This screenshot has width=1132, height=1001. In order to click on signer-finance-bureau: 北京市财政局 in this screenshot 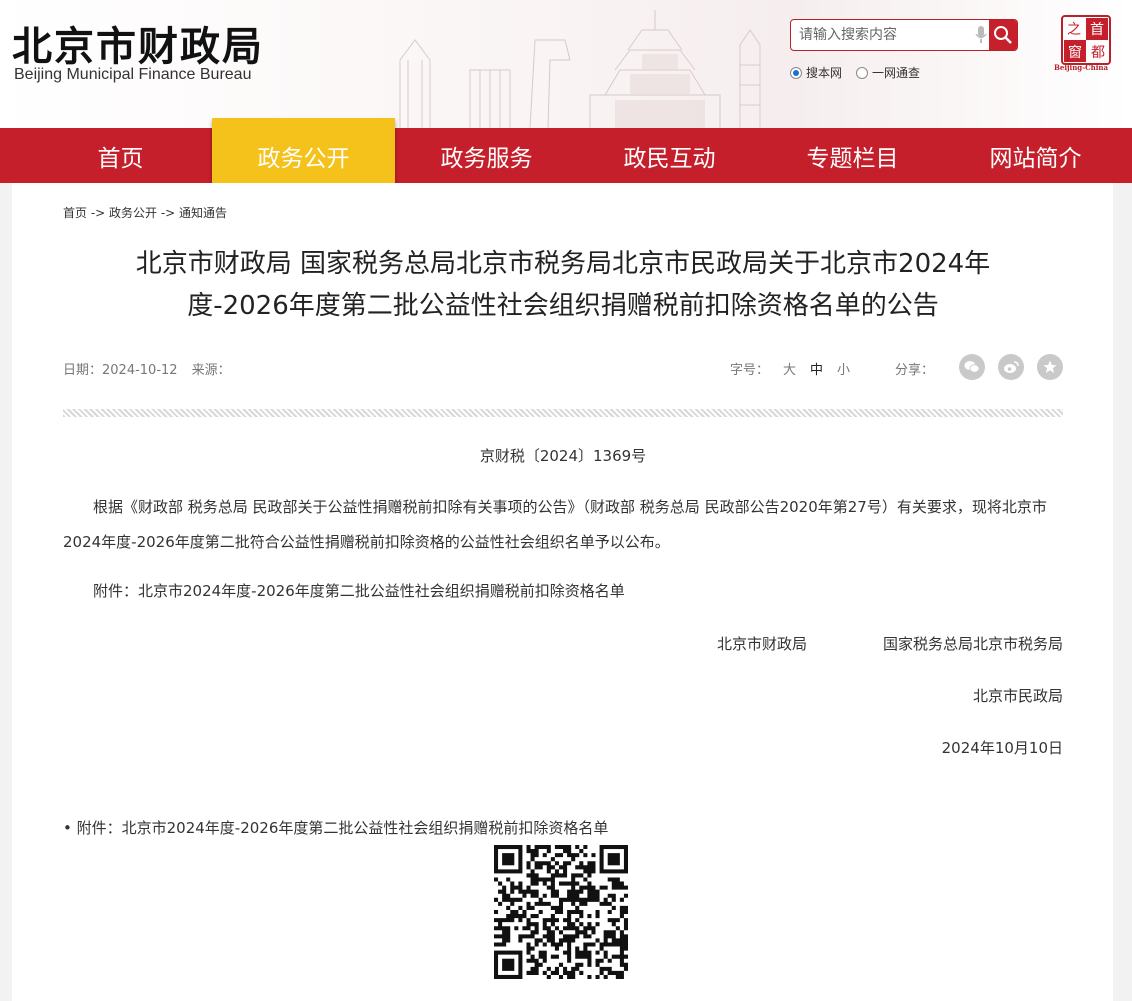, I will do `click(762, 644)`.